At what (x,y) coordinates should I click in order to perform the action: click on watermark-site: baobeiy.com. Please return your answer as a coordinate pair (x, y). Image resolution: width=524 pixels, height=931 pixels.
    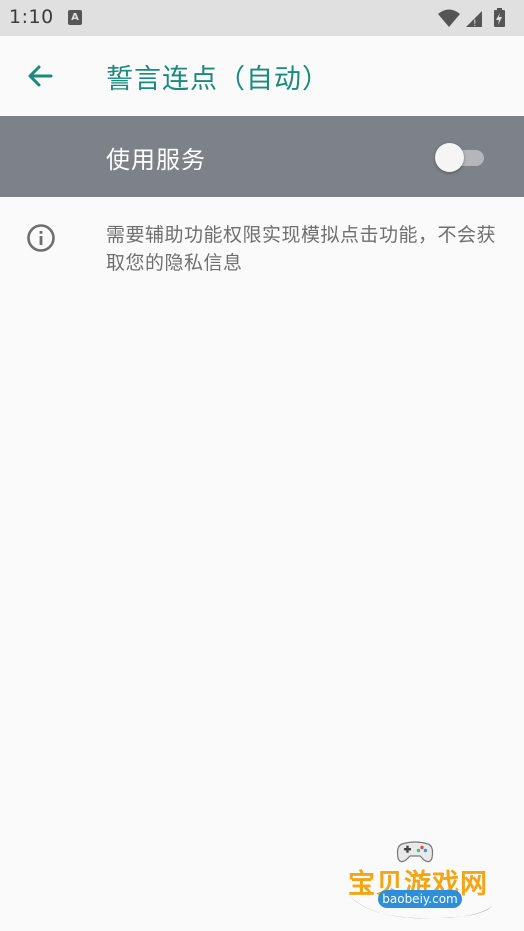
    Looking at the image, I should click on (420, 899).